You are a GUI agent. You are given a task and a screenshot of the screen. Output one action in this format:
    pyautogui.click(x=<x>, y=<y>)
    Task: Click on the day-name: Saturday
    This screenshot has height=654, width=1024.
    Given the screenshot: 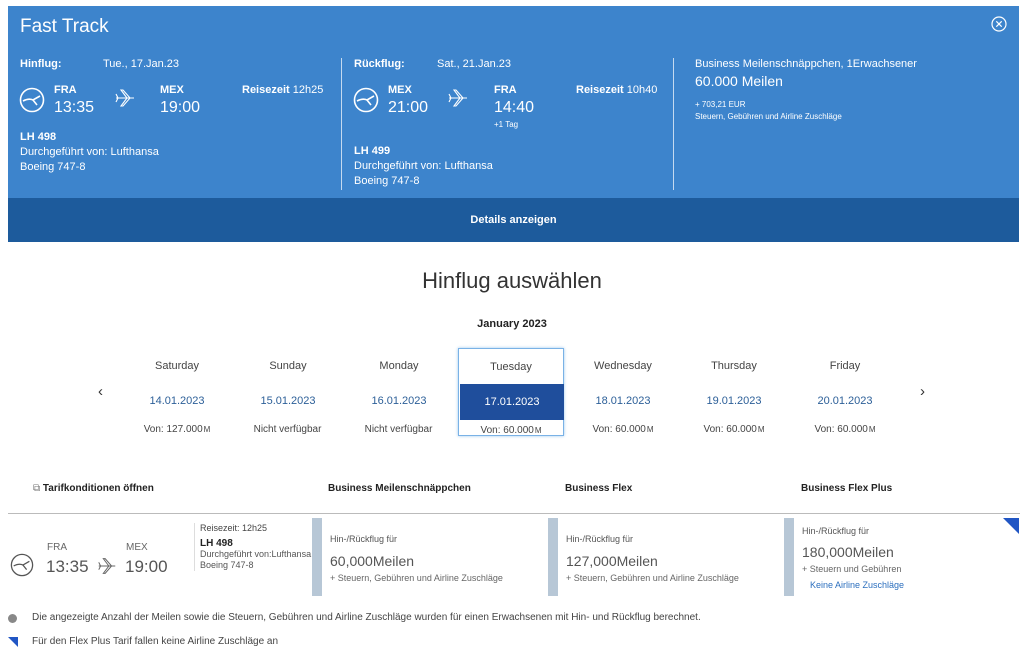 What is the action you would take?
    pyautogui.click(x=177, y=366)
    